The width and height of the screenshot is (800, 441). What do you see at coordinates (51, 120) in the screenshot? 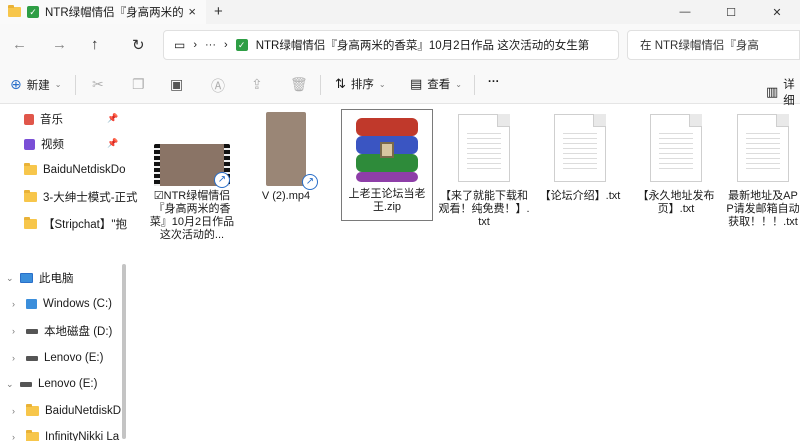
I see `sidebar-item-label: 音乐` at bounding box center [51, 120].